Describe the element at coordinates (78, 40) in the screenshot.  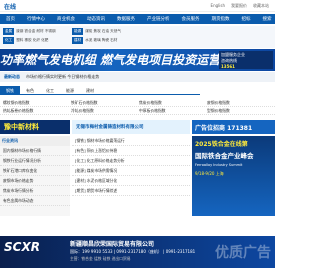
I see `subnav-tag: 建材` at that location.